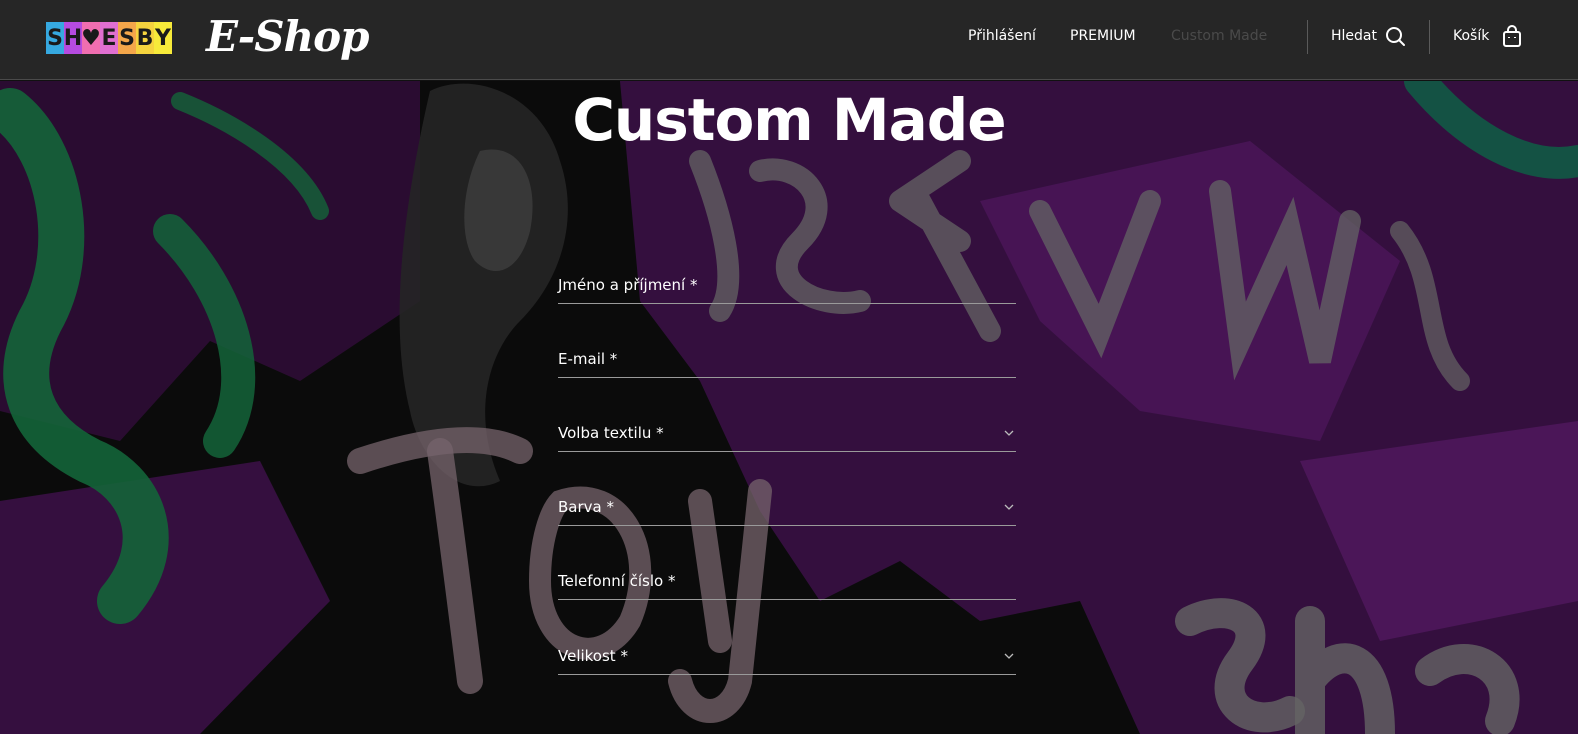 The height and width of the screenshot is (734, 1578). What do you see at coordinates (1512, 36) in the screenshot?
I see `shopping-bag-icon` at bounding box center [1512, 36].